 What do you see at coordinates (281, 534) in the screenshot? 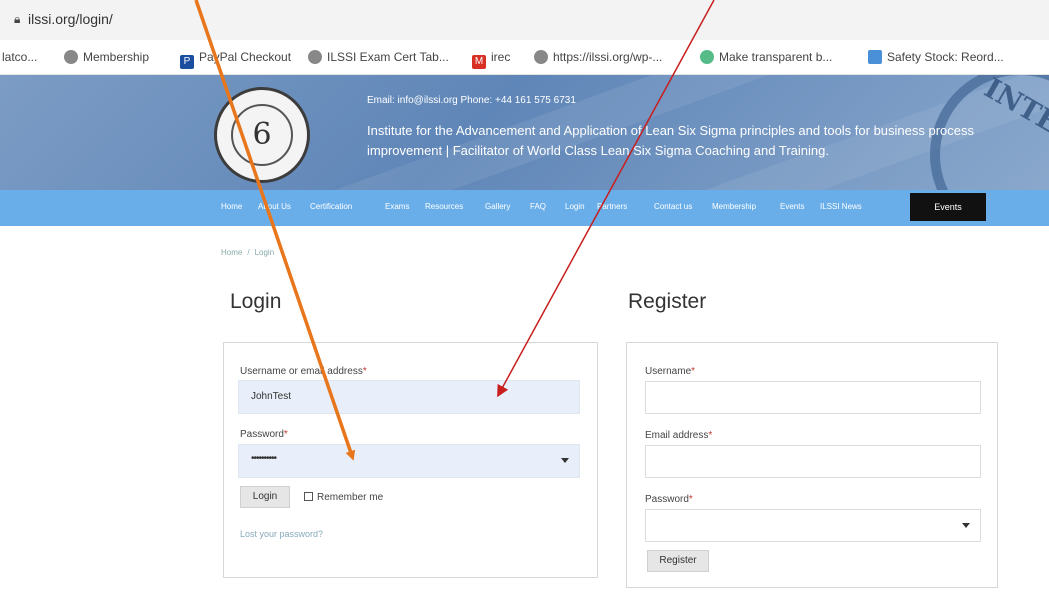
I see `lost-password-link: Lost your password?` at bounding box center [281, 534].